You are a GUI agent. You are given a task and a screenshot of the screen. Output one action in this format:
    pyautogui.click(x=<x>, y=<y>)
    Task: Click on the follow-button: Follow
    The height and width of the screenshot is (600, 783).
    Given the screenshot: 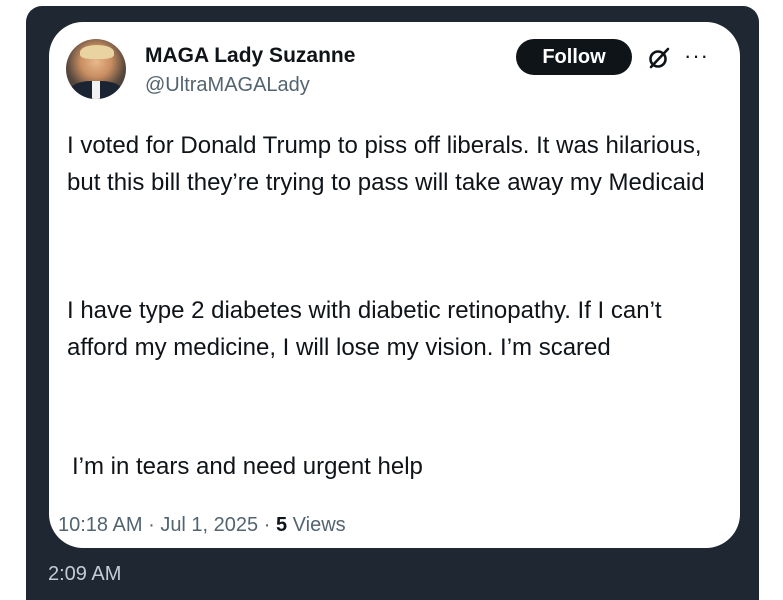 What is the action you would take?
    pyautogui.click(x=574, y=57)
    